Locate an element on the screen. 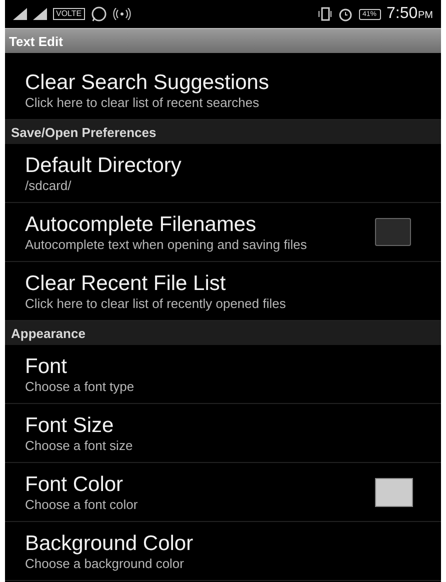  preference-title: Clear Recent File List is located at coordinates (126, 284).